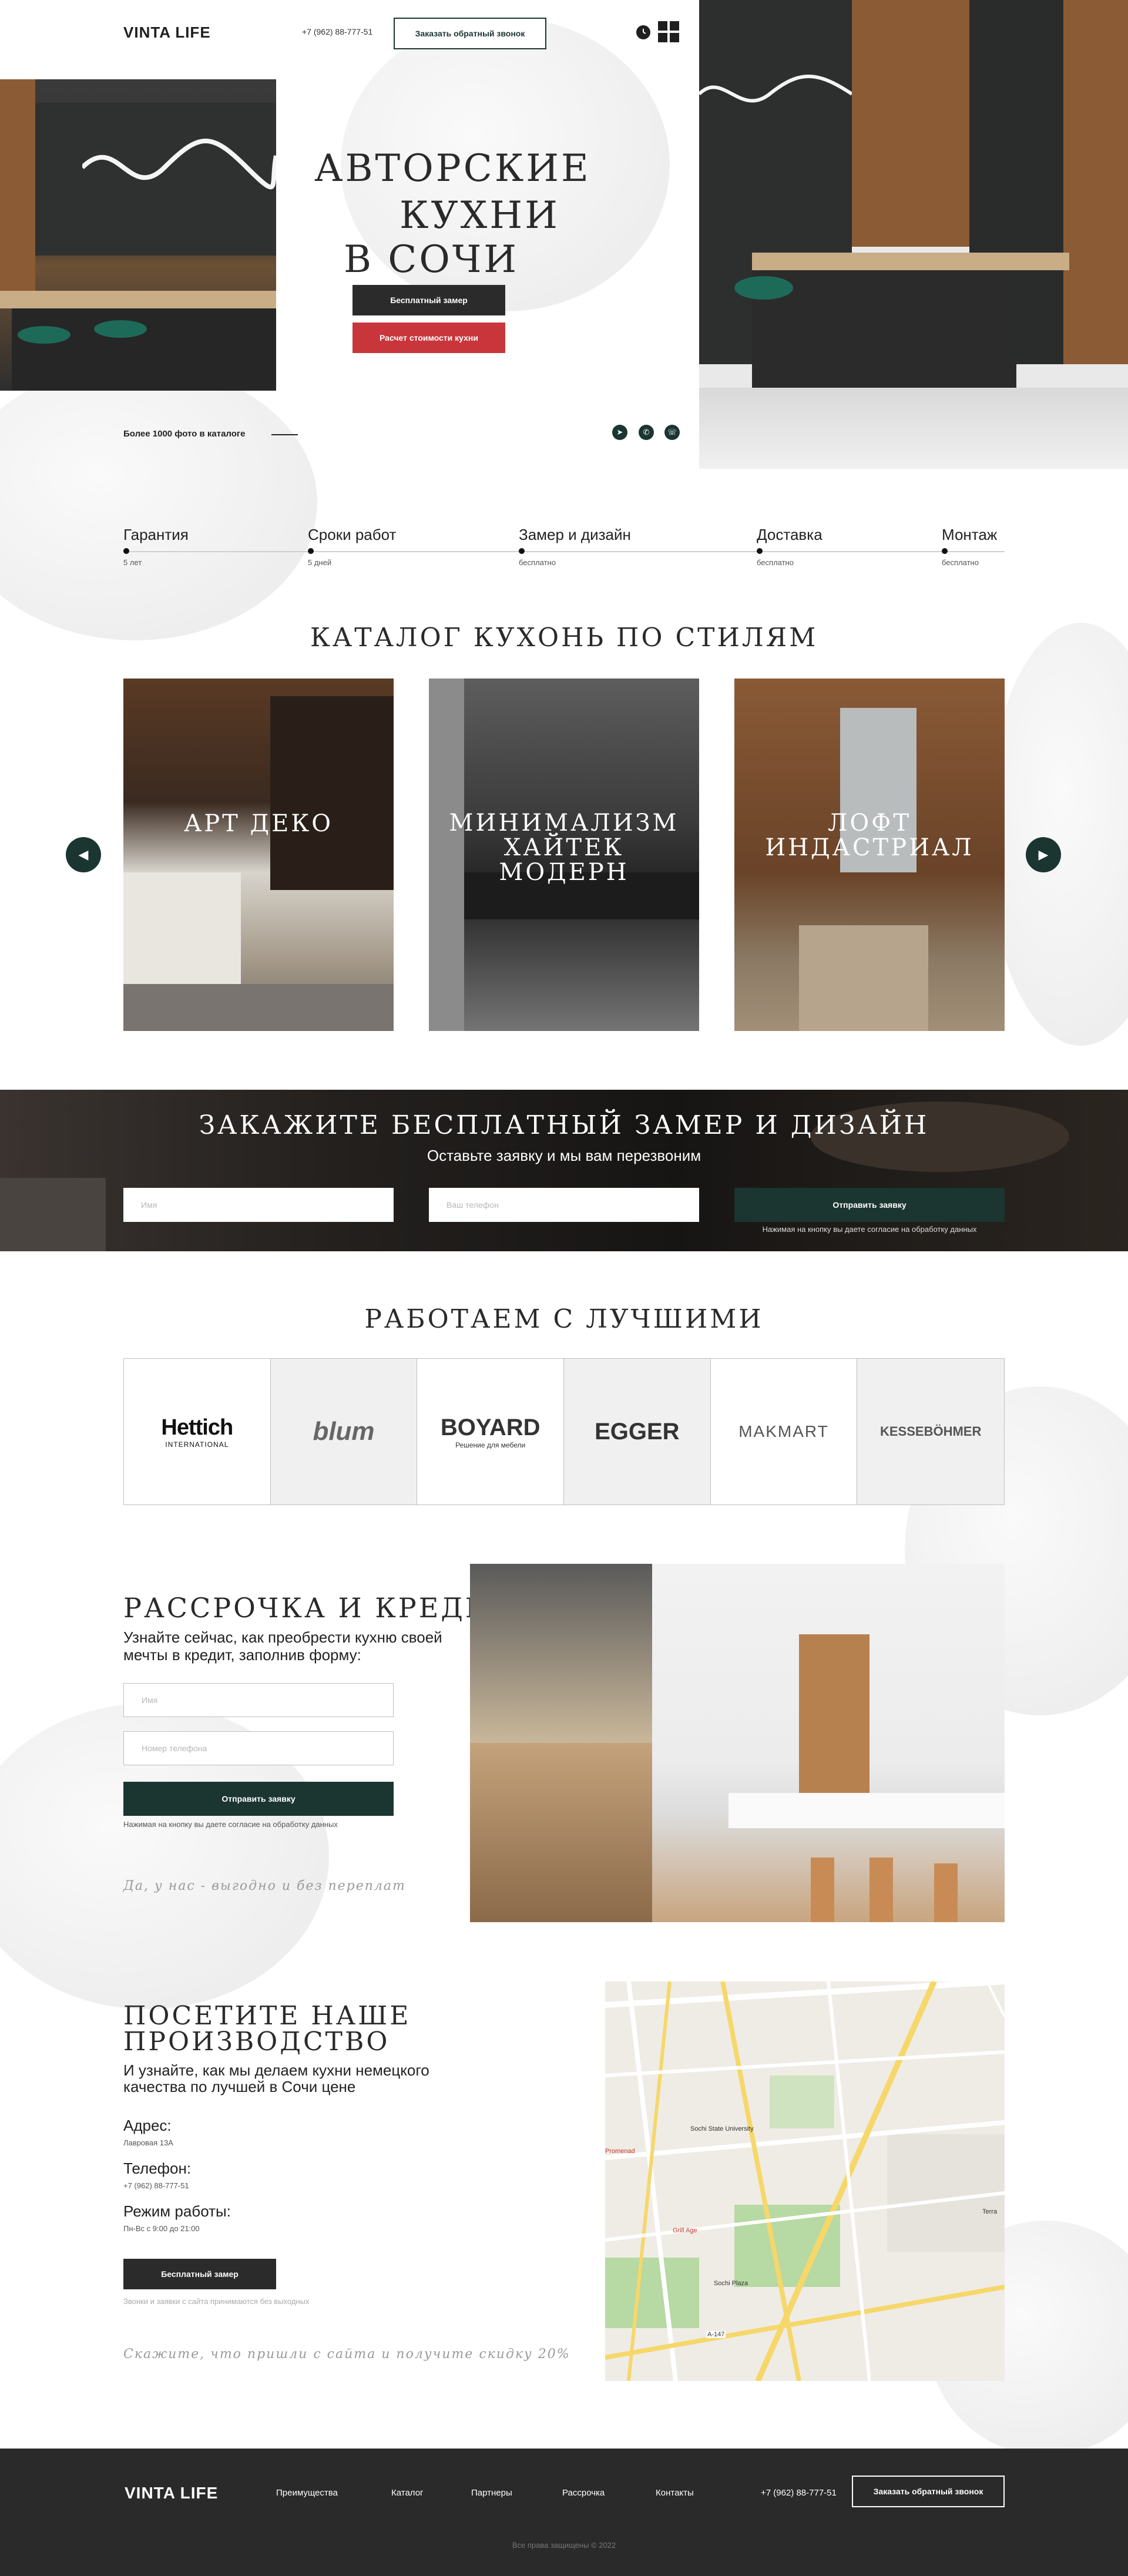  Describe the element at coordinates (199, 2274) in the screenshot. I see `visit-measure-button: Бесплатный замер` at that location.